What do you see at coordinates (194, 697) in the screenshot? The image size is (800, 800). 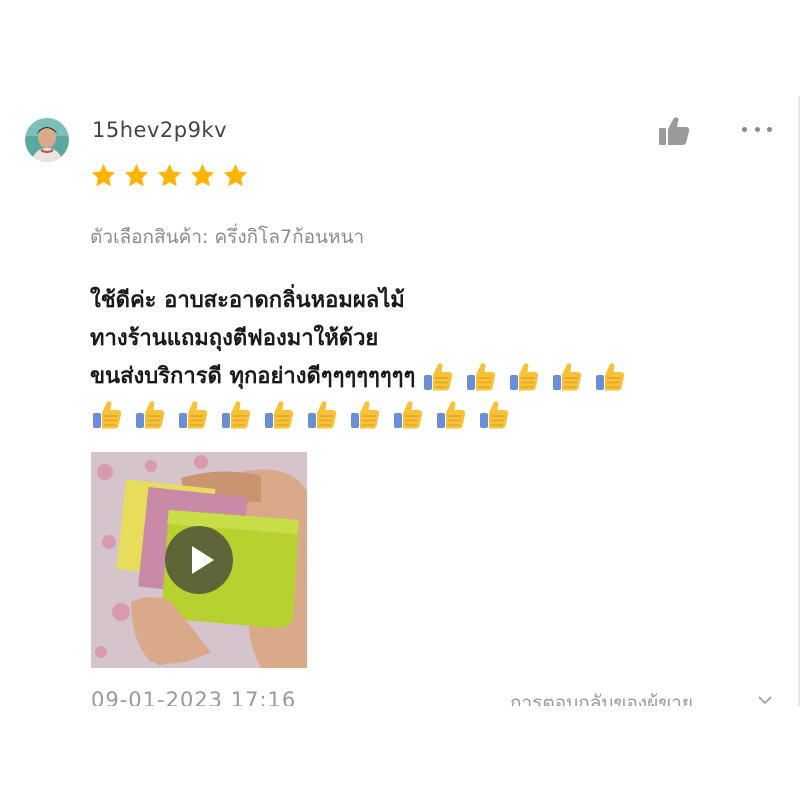 I see `review-date: 09-01-2023 17:16` at bounding box center [194, 697].